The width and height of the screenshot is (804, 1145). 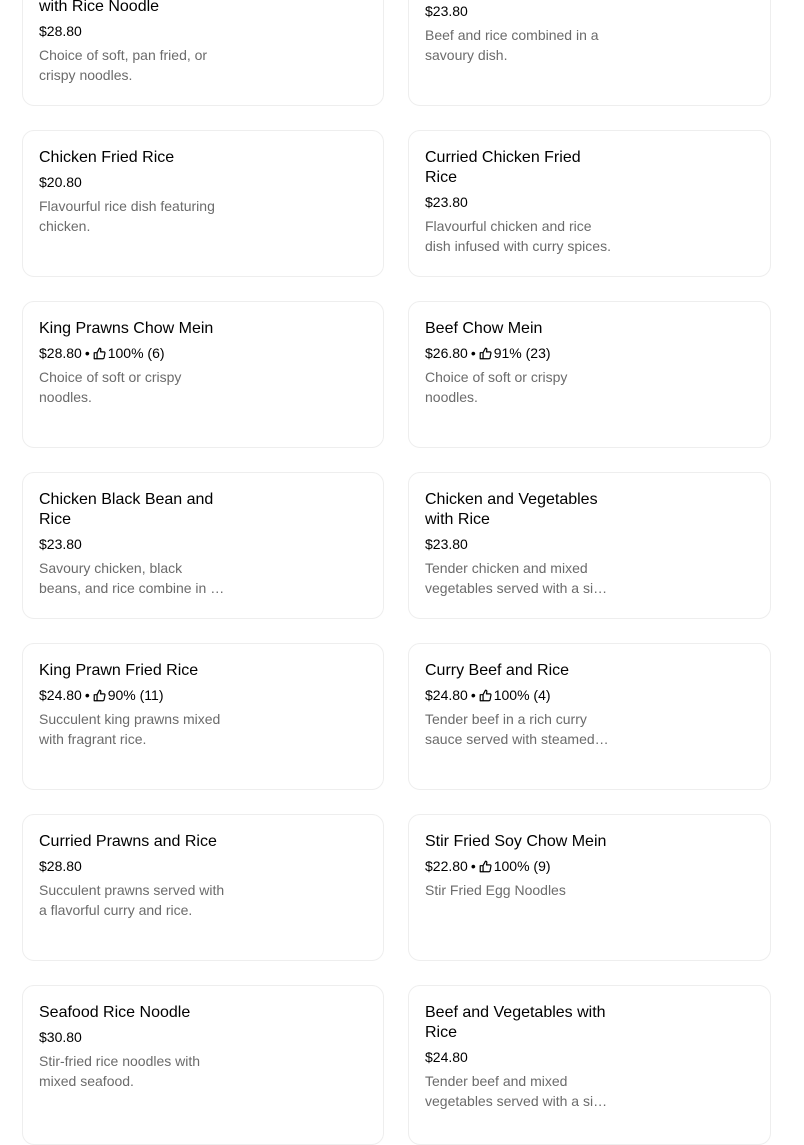 What do you see at coordinates (203, 1037) in the screenshot?
I see `item-meta: $30.80` at bounding box center [203, 1037].